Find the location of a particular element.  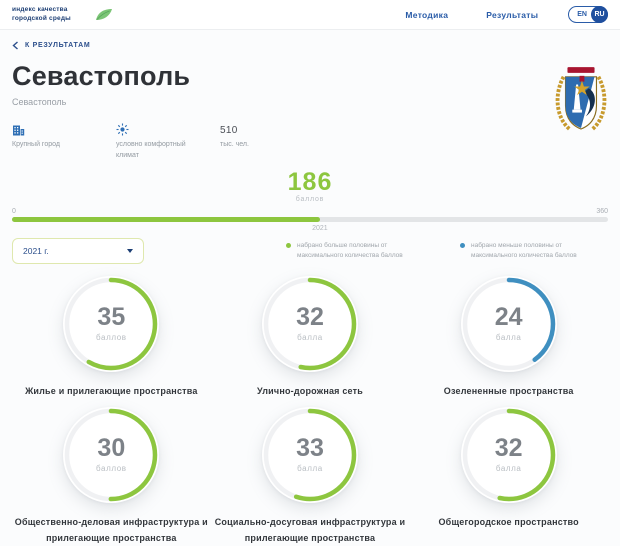

breadcrumb-label: К РЕЗУЛЬТАТАМ is located at coordinates (58, 45).